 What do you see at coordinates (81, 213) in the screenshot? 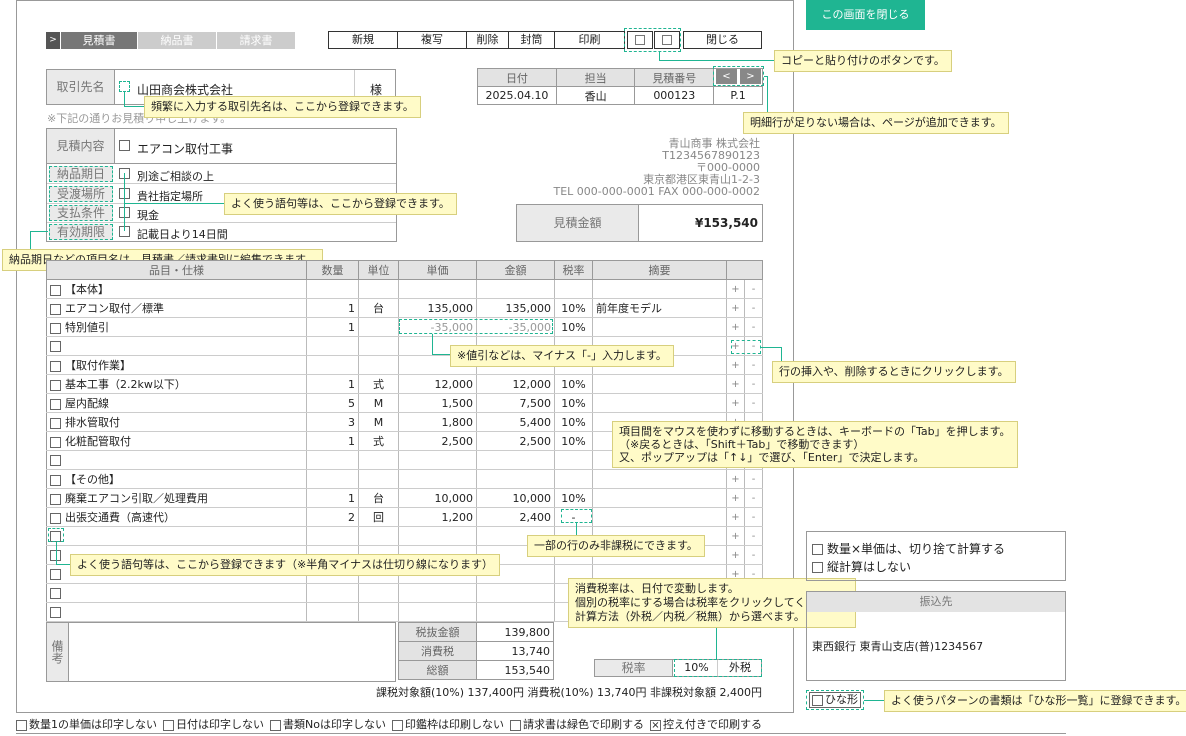
I see `field-label-3: 支払条件` at bounding box center [81, 213].